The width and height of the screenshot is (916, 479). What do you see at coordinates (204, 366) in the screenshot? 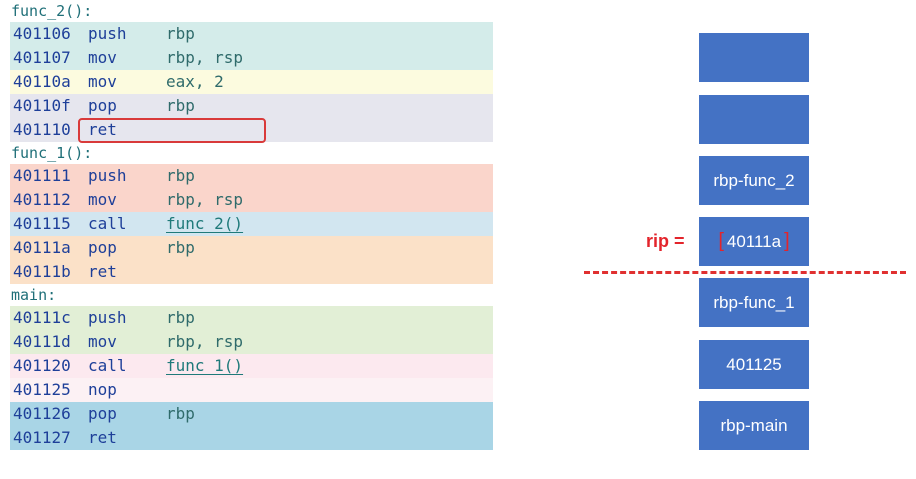
I see `instruction-operands: func_1()` at bounding box center [204, 366].